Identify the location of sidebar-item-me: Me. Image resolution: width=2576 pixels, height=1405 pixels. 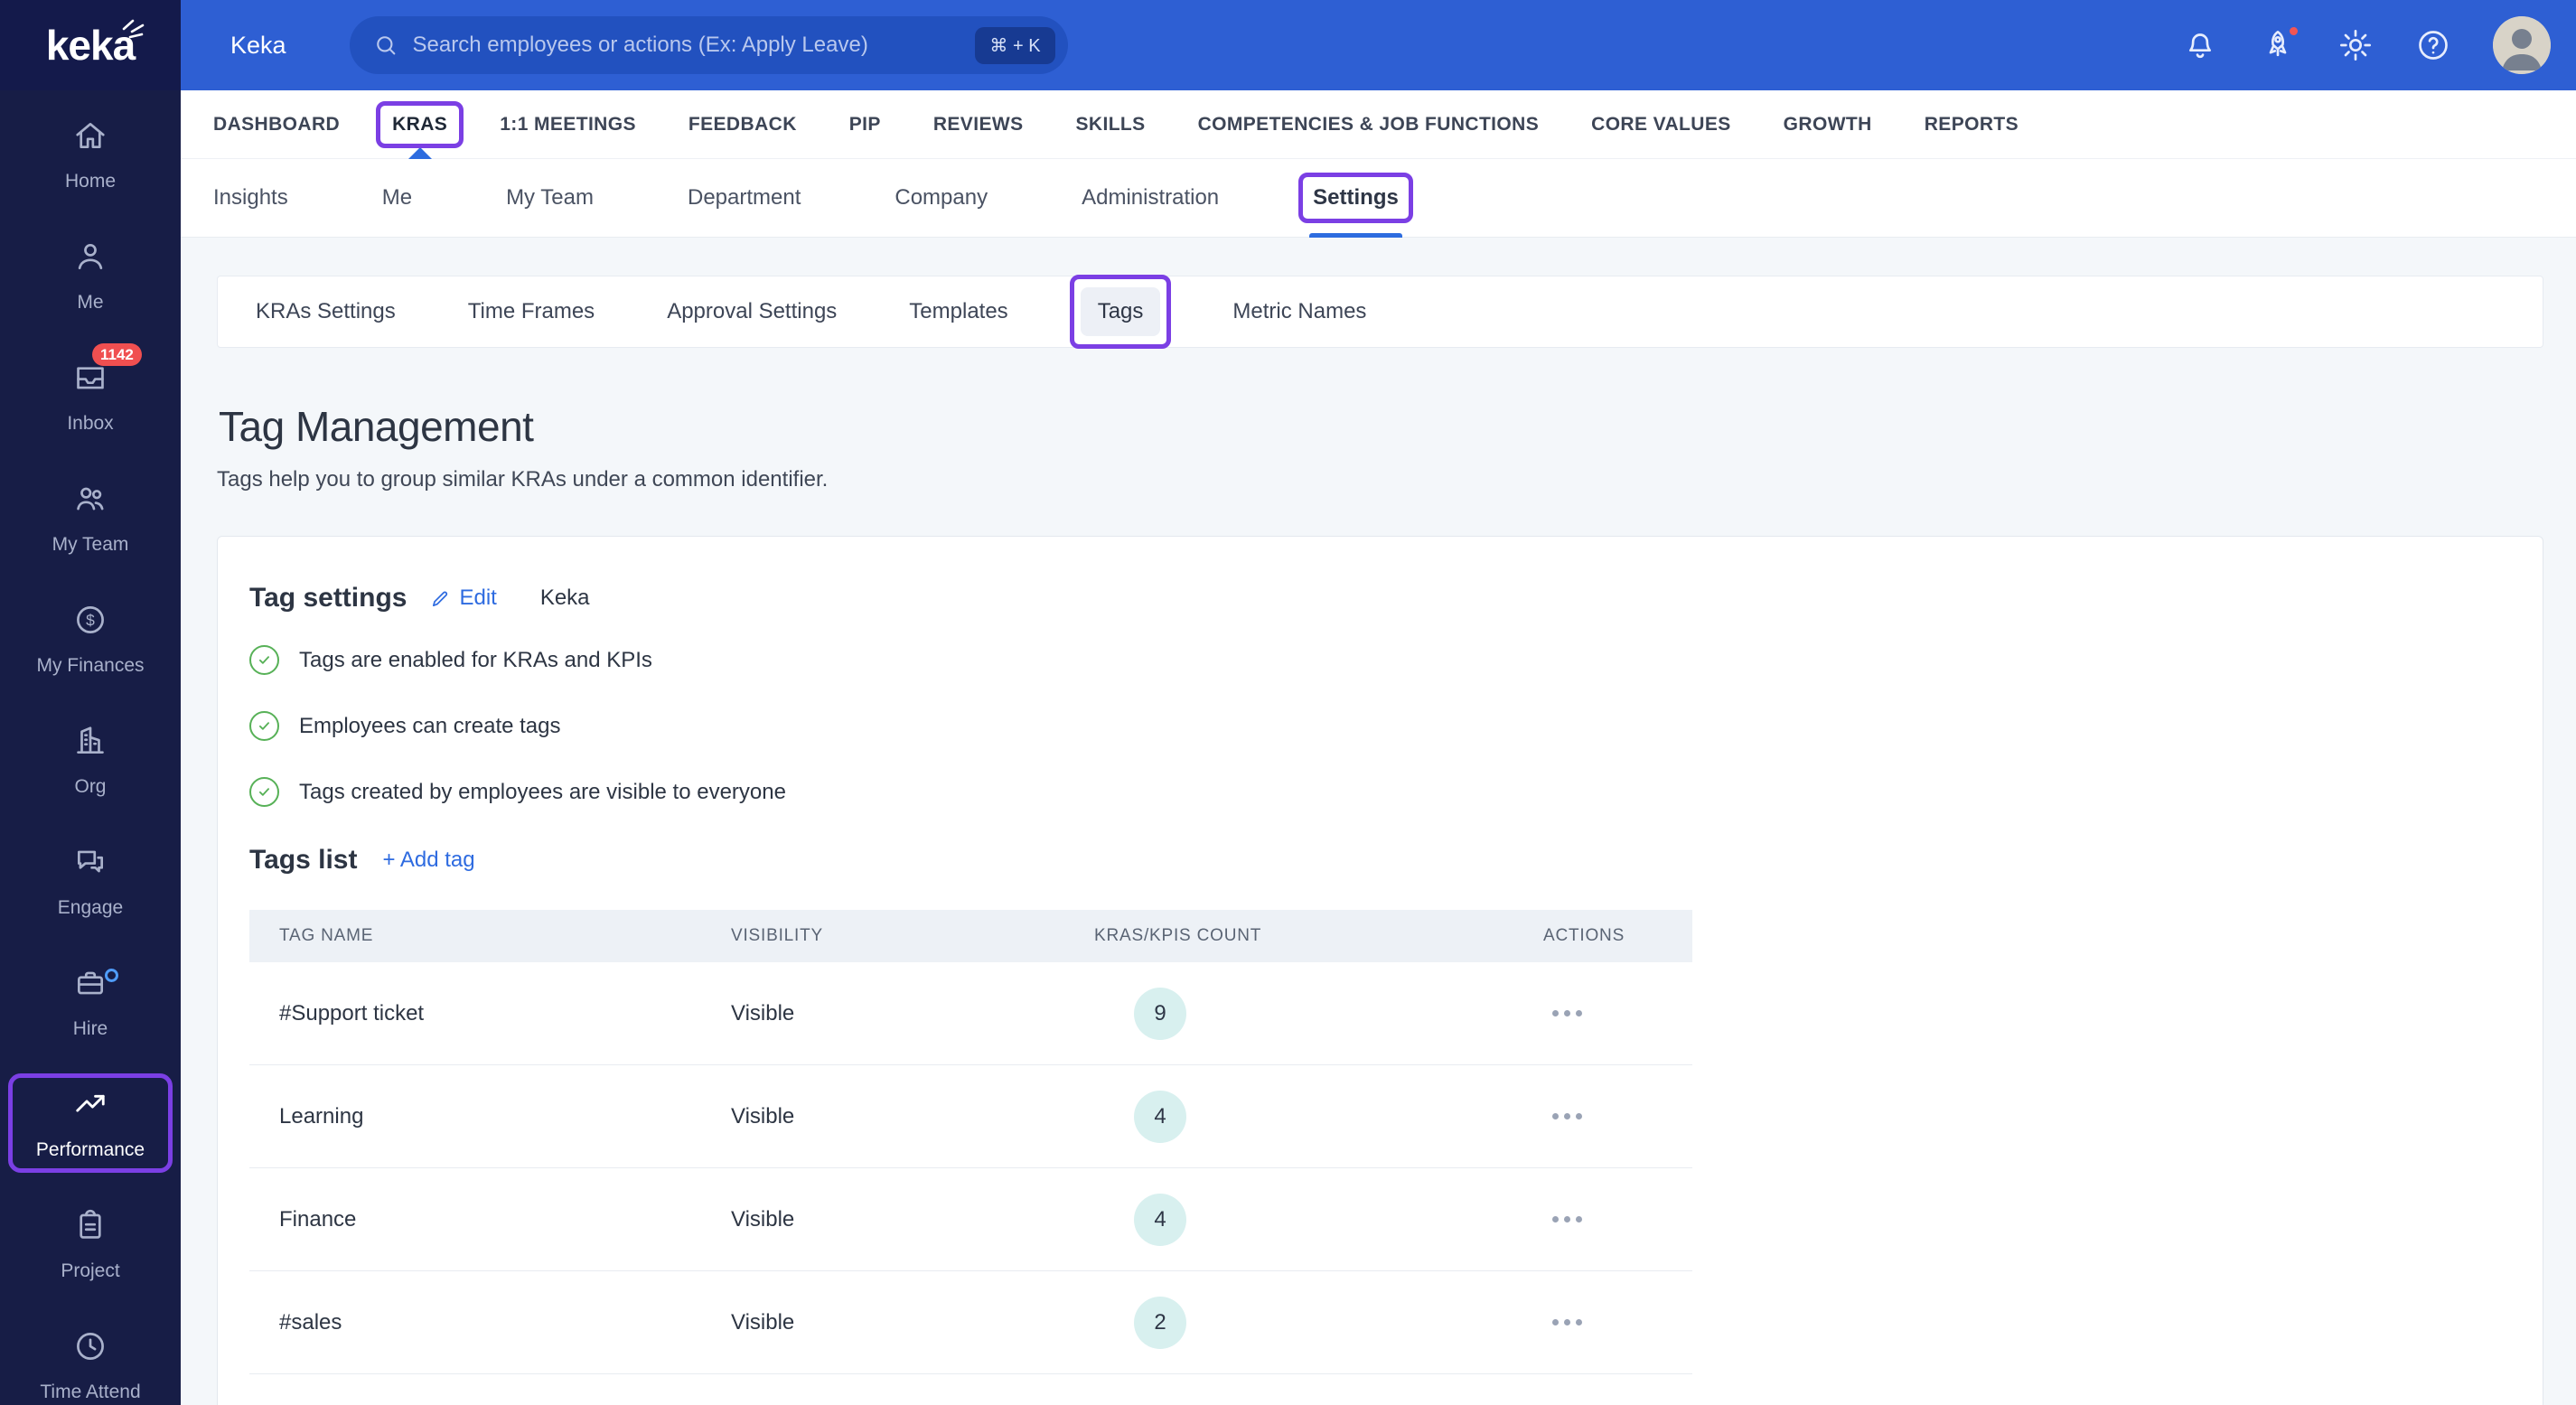
(90, 275).